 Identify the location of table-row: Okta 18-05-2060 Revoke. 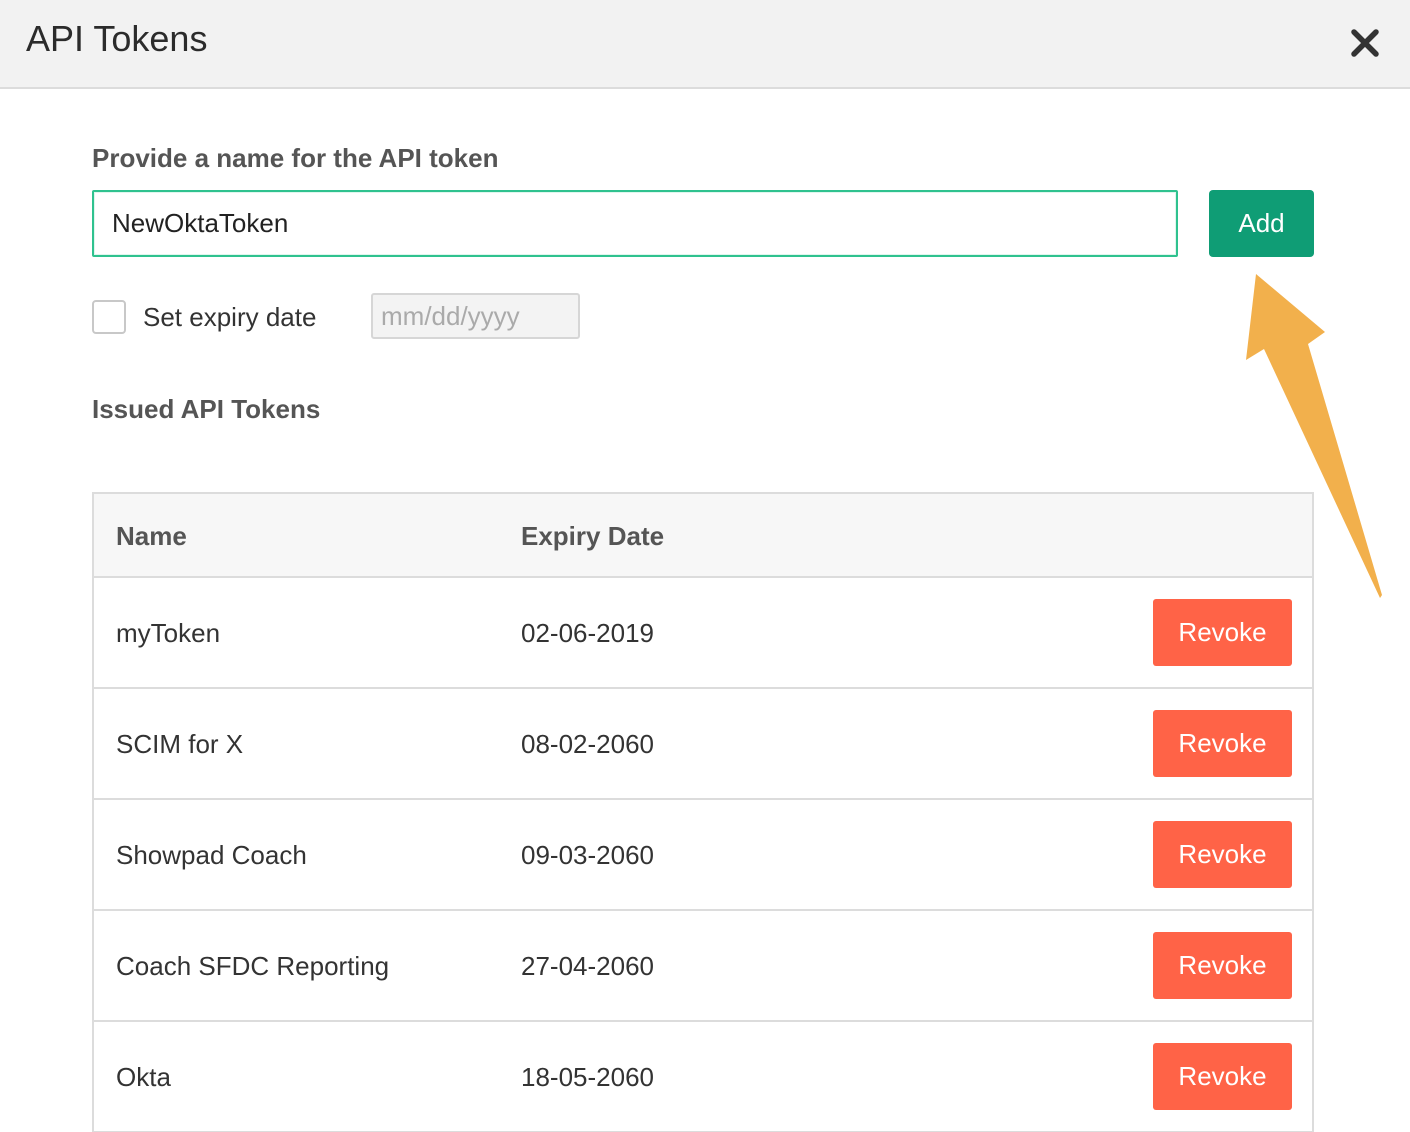
(703, 1077).